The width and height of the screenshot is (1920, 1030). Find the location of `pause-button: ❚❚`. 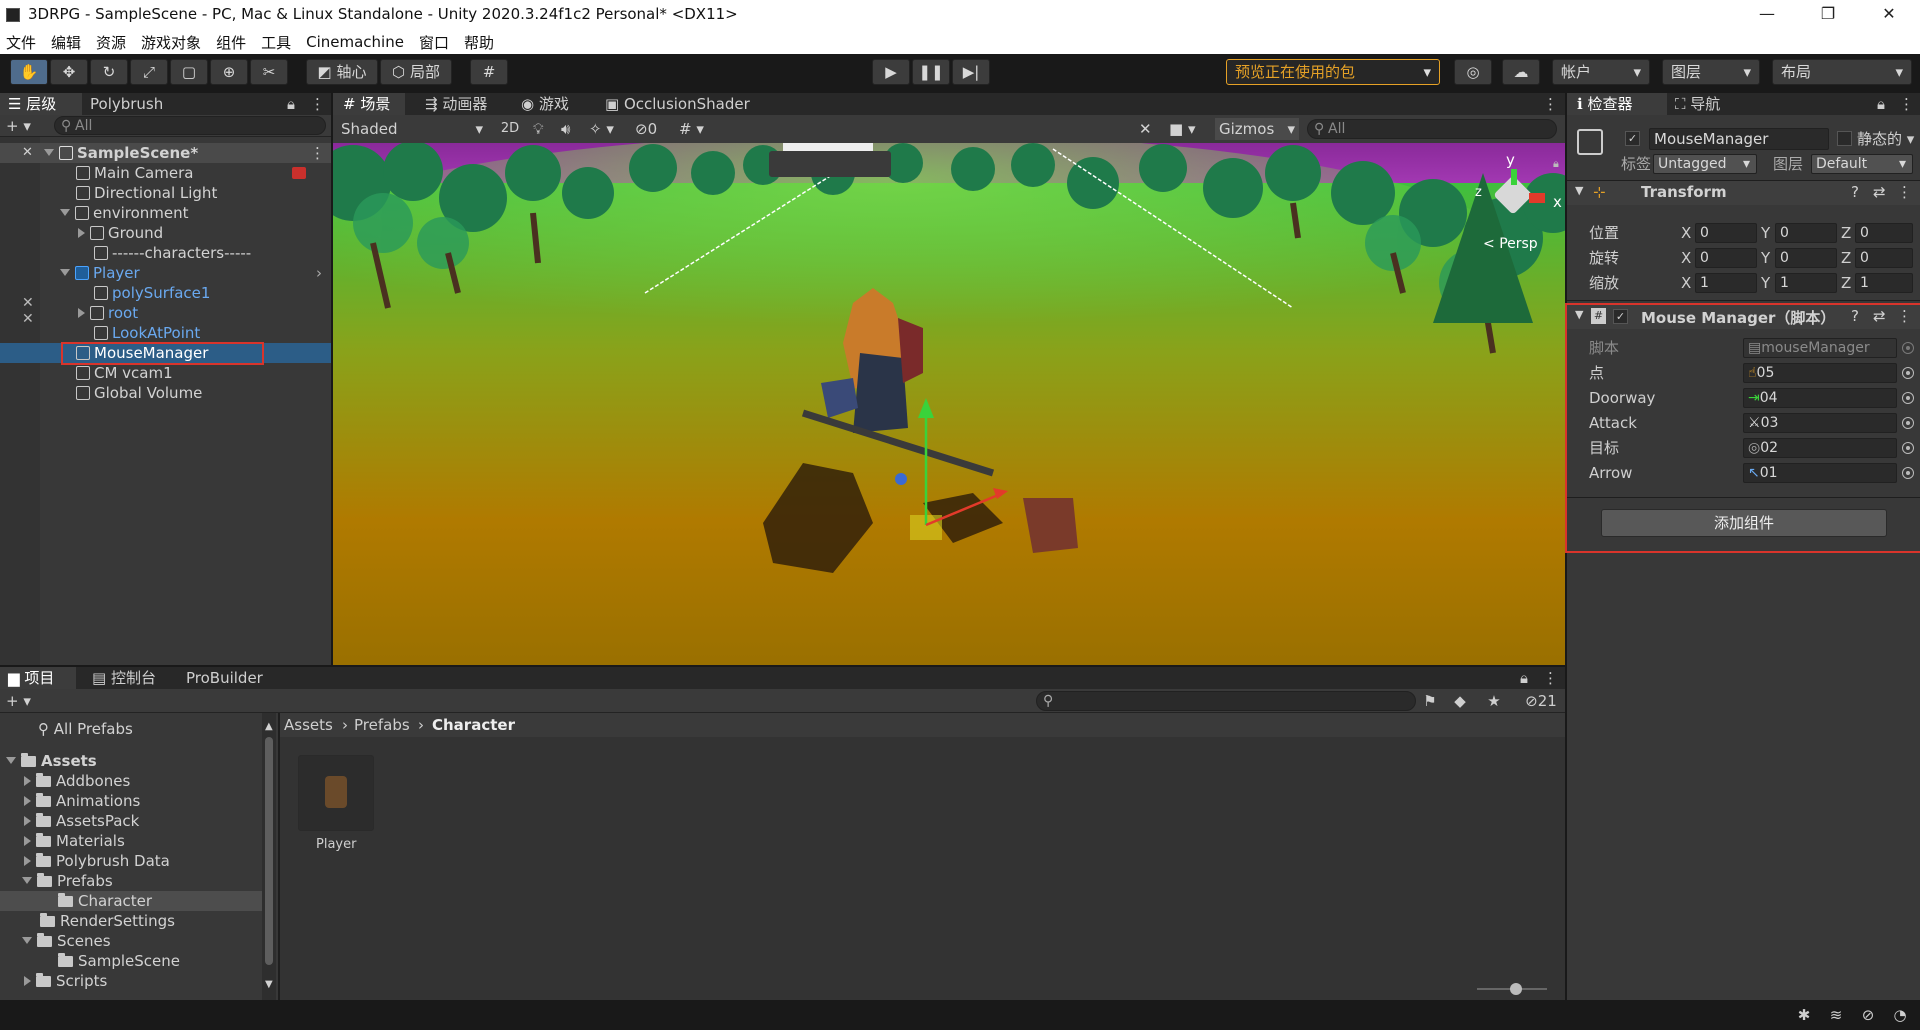

pause-button: ❚❚ is located at coordinates (931, 72).